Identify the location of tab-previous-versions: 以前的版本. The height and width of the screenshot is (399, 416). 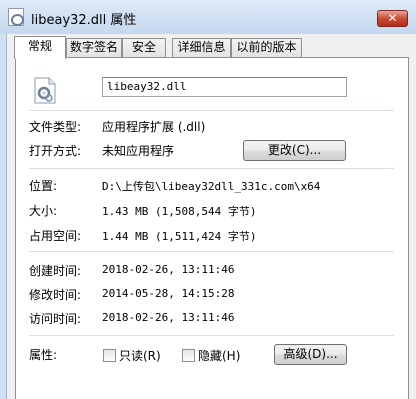
(266, 47).